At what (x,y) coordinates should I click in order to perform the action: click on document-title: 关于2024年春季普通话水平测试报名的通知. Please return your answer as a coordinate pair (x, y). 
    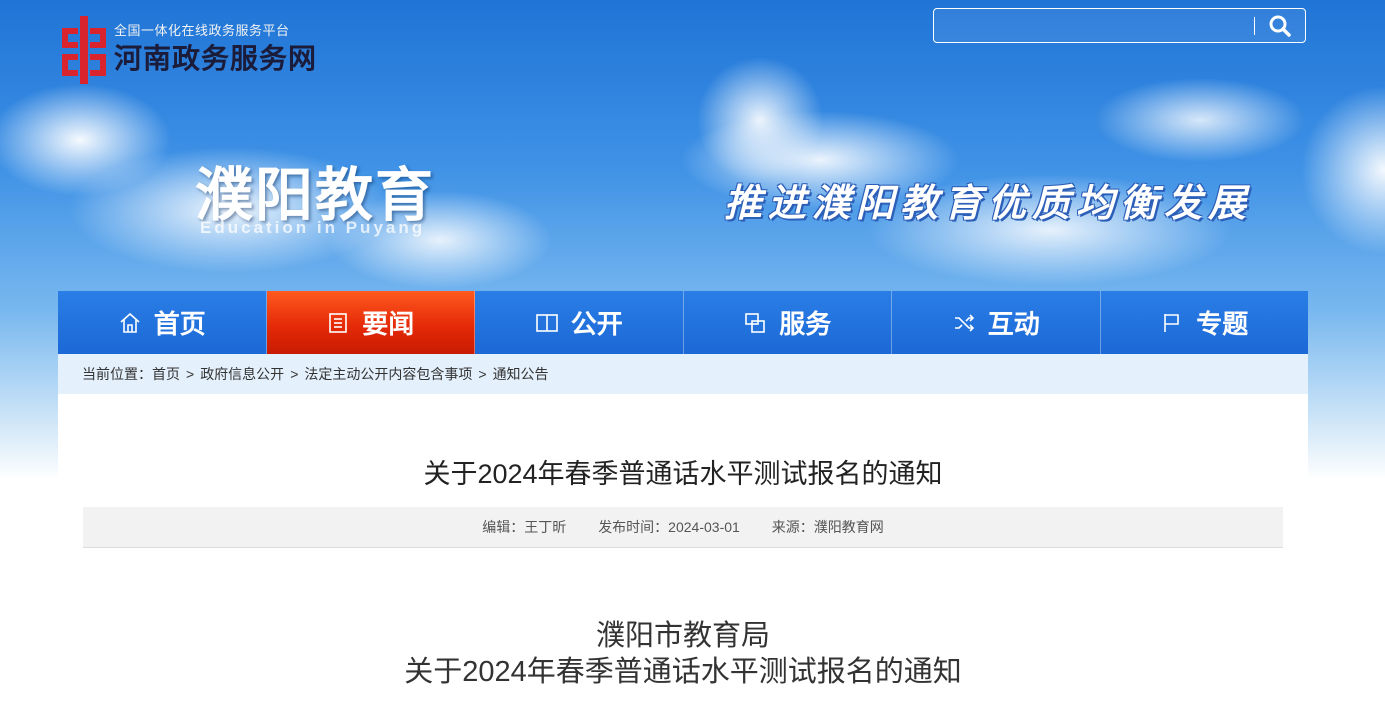
    Looking at the image, I should click on (683, 672).